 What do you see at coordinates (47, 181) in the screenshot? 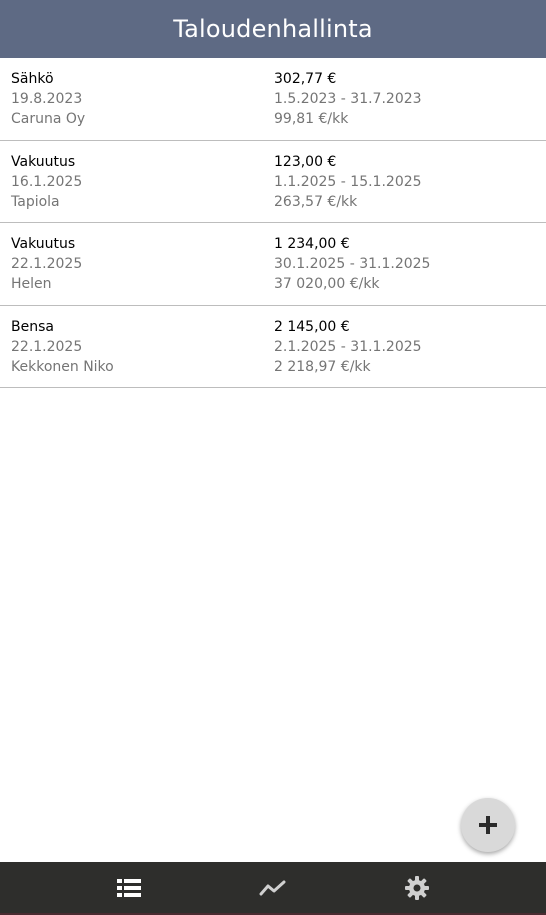
I see `entry-date: 16.1.2025` at bounding box center [47, 181].